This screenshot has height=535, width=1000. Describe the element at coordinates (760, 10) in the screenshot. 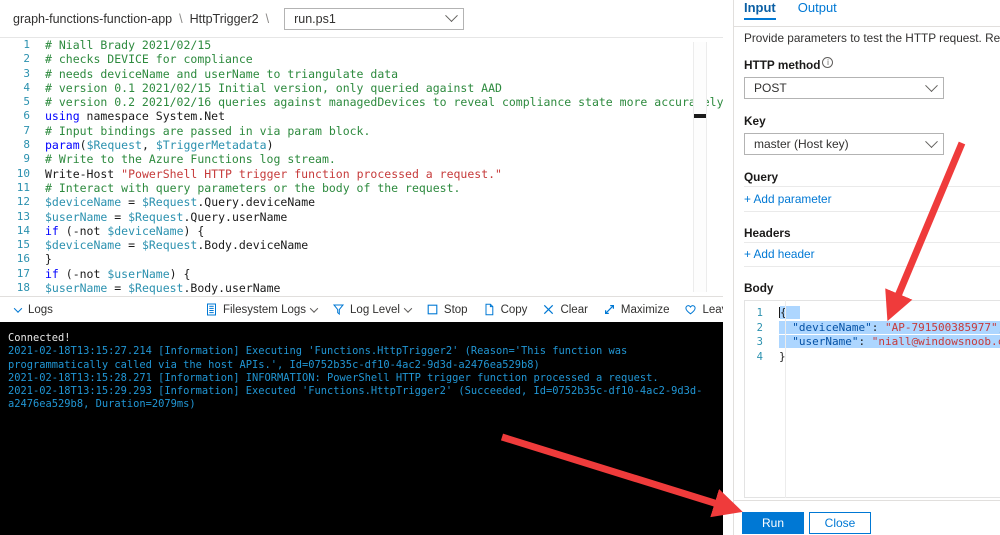

I see `tab-input: Input` at that location.